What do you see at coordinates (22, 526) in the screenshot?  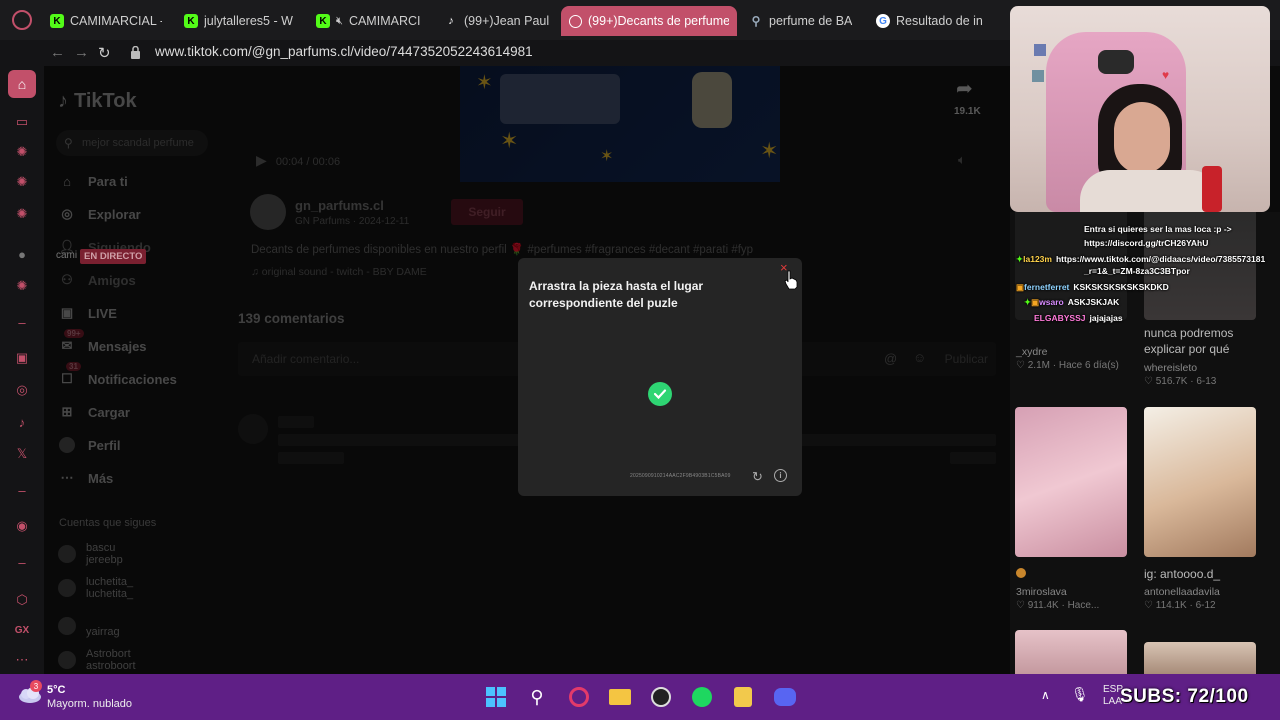 I see `record-icon: ◉` at bounding box center [22, 526].